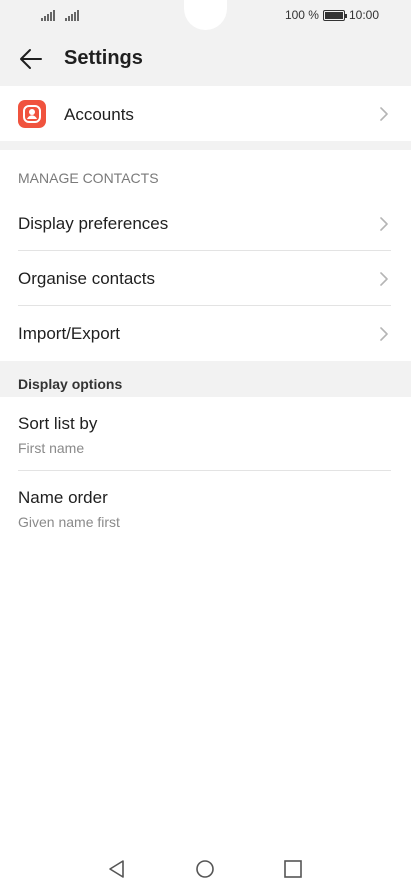 The height and width of the screenshot is (892, 411). What do you see at coordinates (205, 145) in the screenshot?
I see `section-spacer` at bounding box center [205, 145].